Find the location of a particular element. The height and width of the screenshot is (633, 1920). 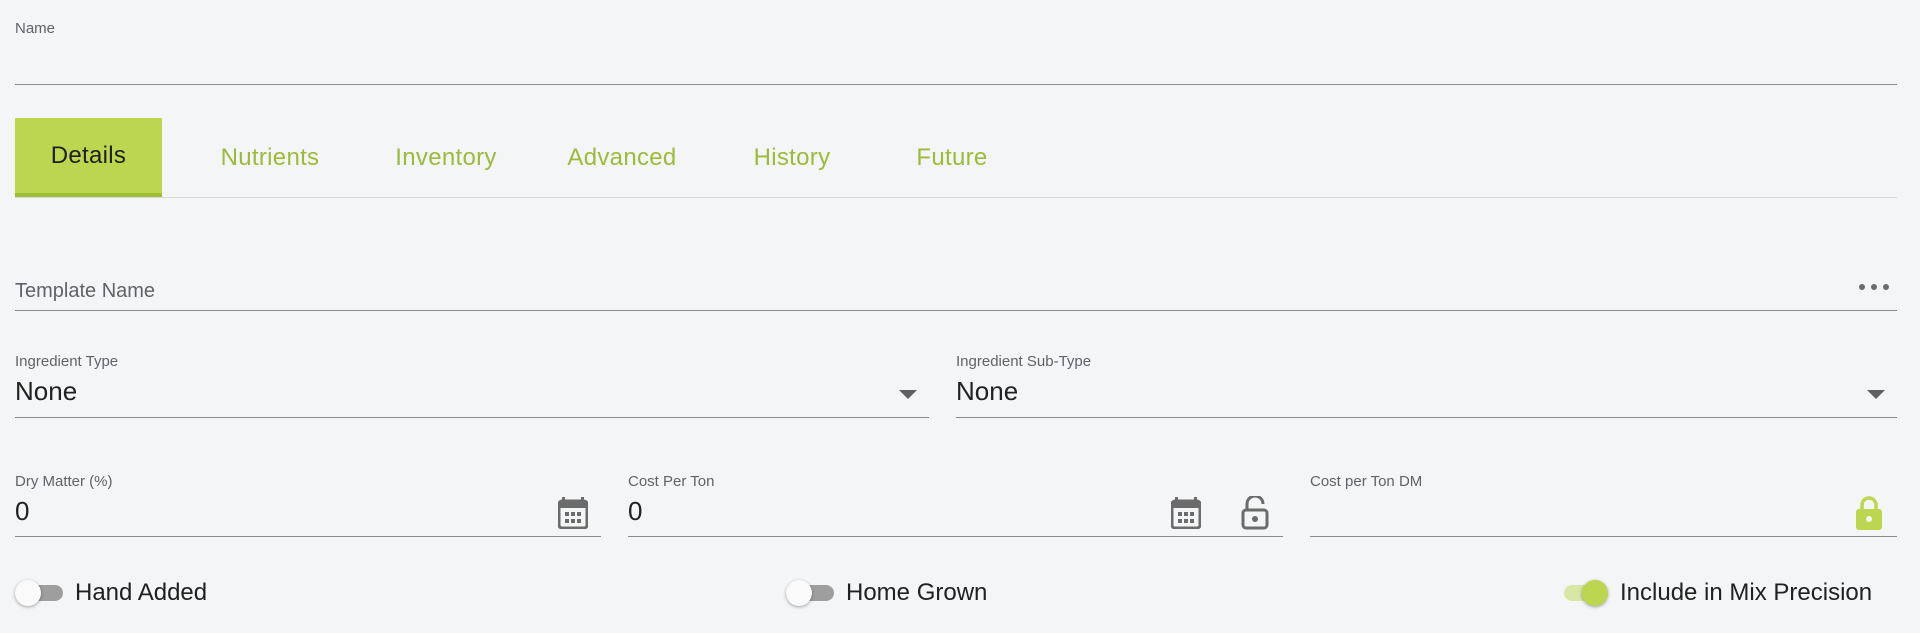

cost-per-ton-field: Cost Per Ton 0 is located at coordinates (955, 504).